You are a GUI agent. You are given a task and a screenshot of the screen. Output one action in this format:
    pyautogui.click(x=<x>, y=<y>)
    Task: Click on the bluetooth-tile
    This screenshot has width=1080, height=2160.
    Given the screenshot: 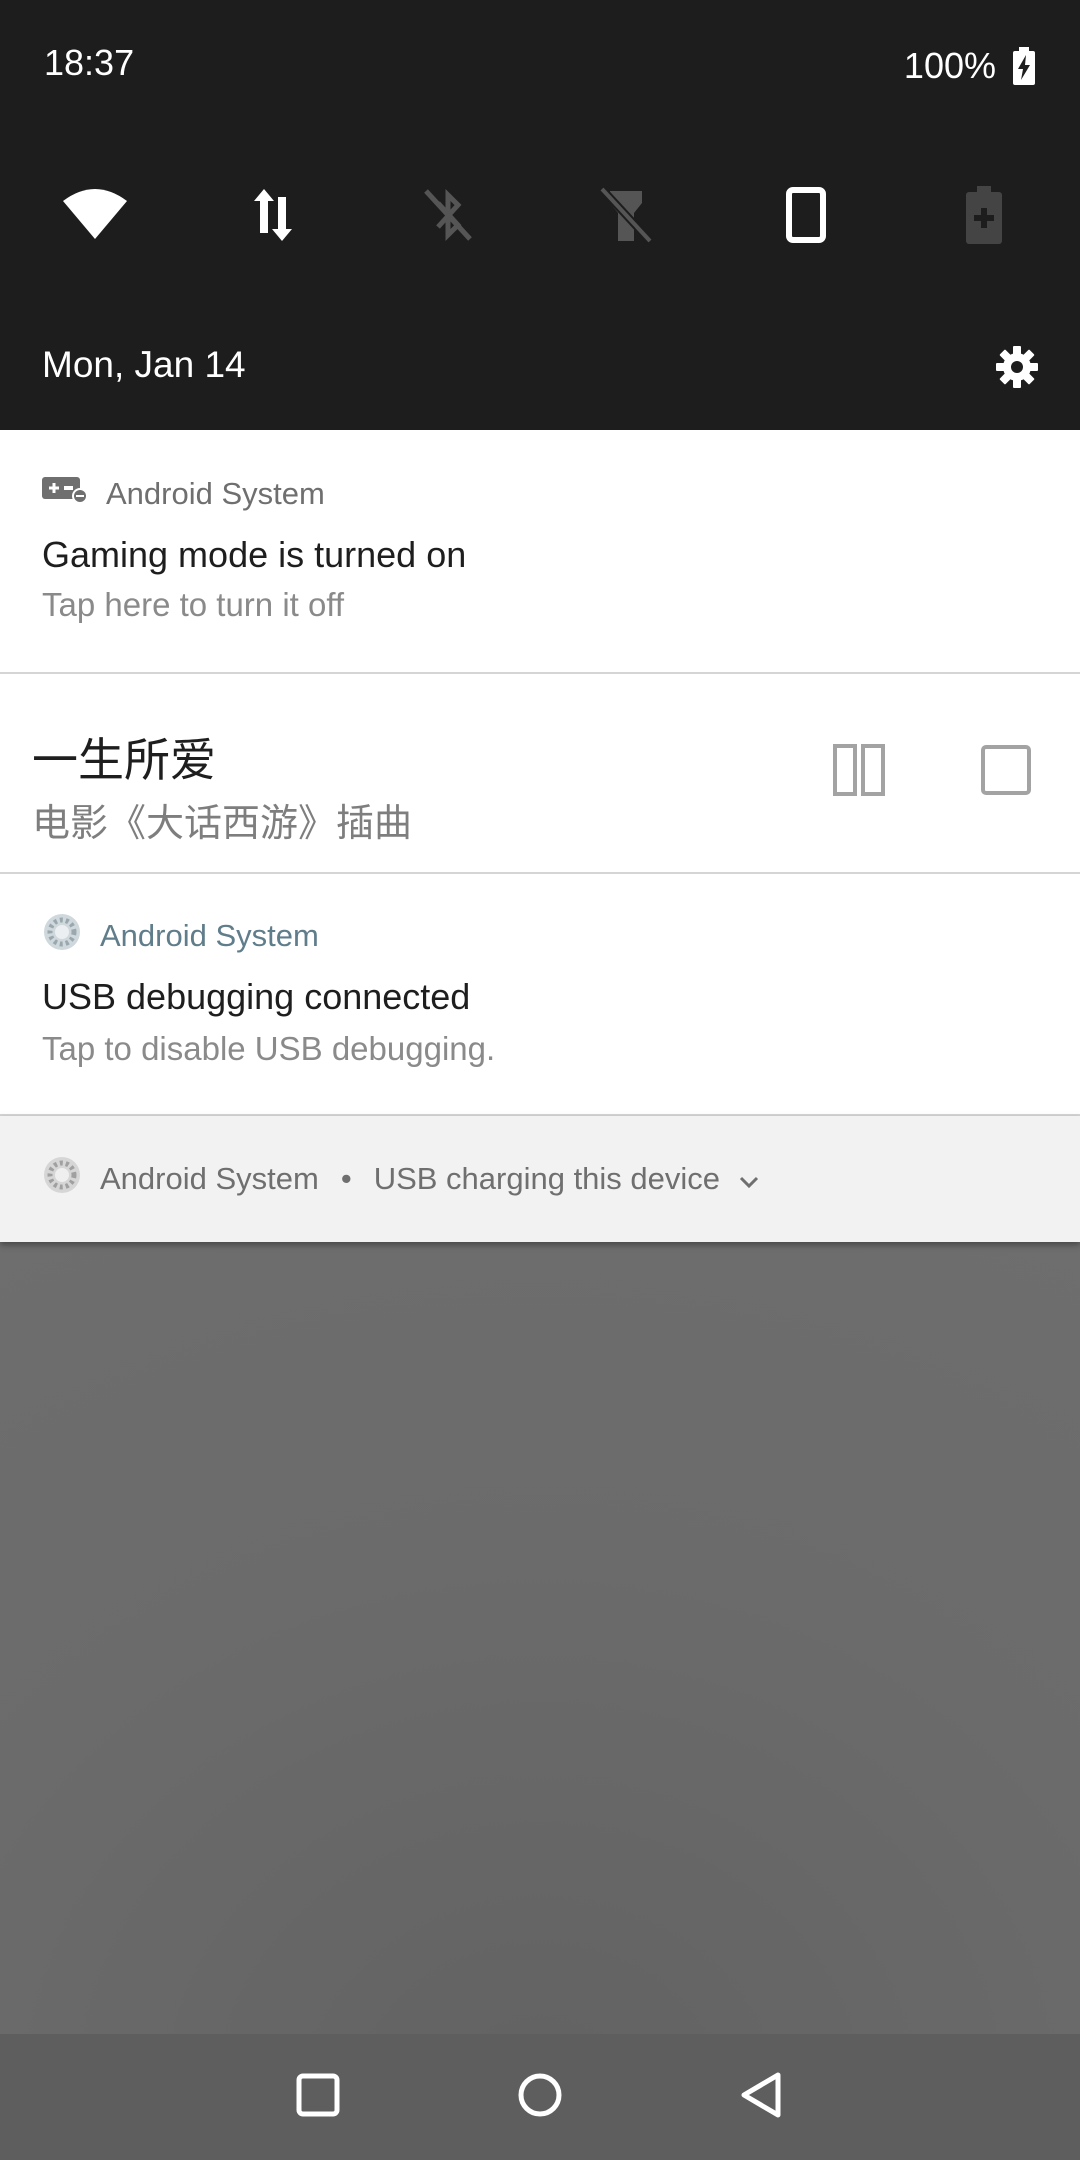 What is the action you would take?
    pyautogui.click(x=448, y=215)
    